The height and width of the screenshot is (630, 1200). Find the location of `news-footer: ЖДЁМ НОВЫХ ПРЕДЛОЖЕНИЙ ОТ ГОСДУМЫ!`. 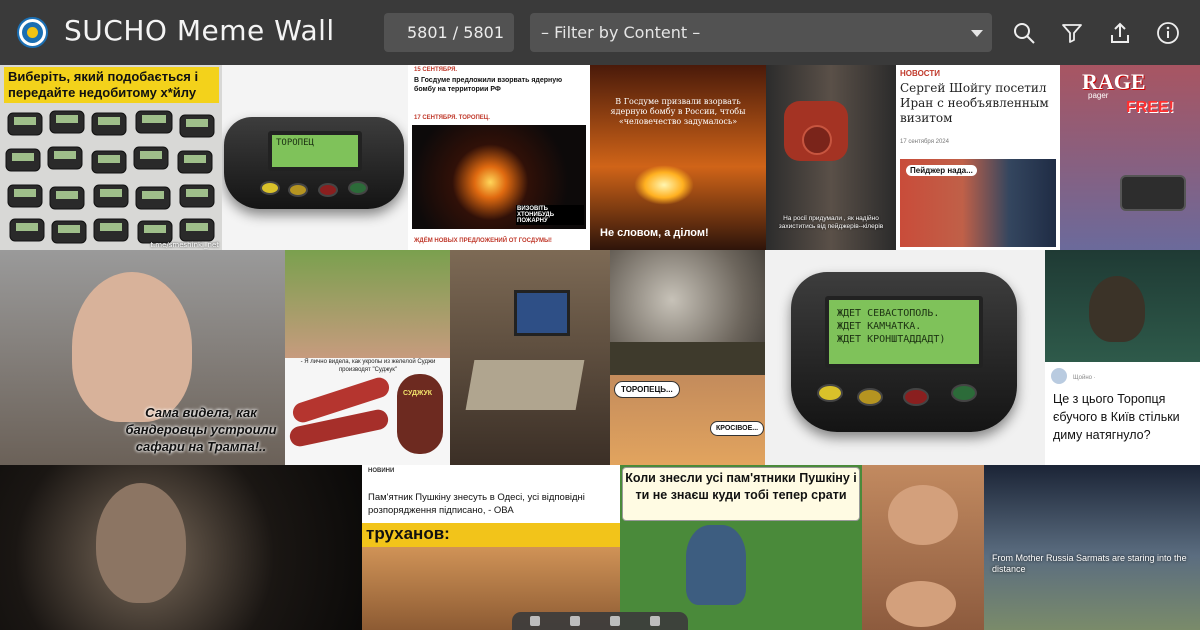

news-footer: ЖДЁМ НОВЫХ ПРЕДЛОЖЕНИЙ ОТ ГОСДУМЫ! is located at coordinates (483, 241).